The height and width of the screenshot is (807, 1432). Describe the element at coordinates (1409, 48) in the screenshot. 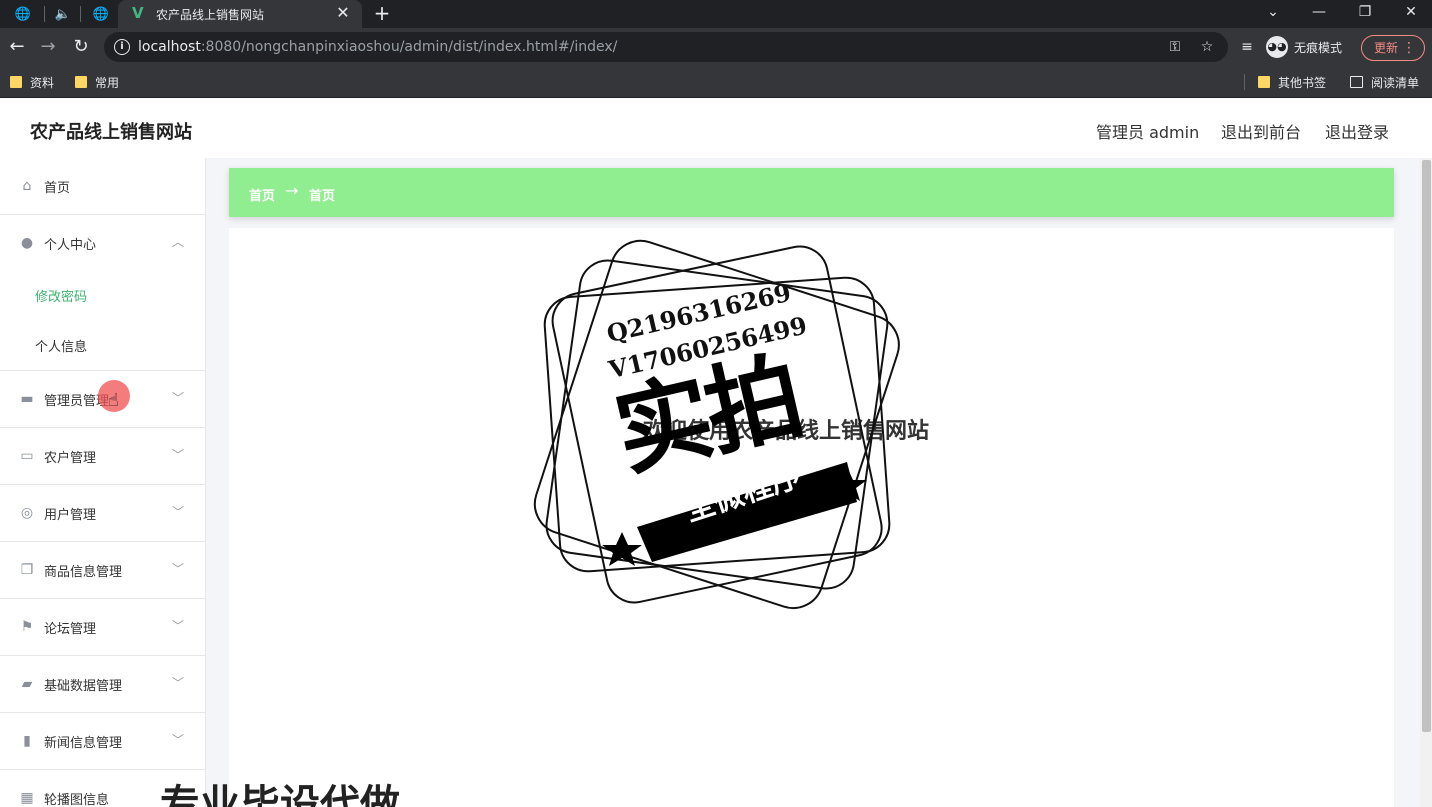

I see `more-icon: ⋮` at that location.